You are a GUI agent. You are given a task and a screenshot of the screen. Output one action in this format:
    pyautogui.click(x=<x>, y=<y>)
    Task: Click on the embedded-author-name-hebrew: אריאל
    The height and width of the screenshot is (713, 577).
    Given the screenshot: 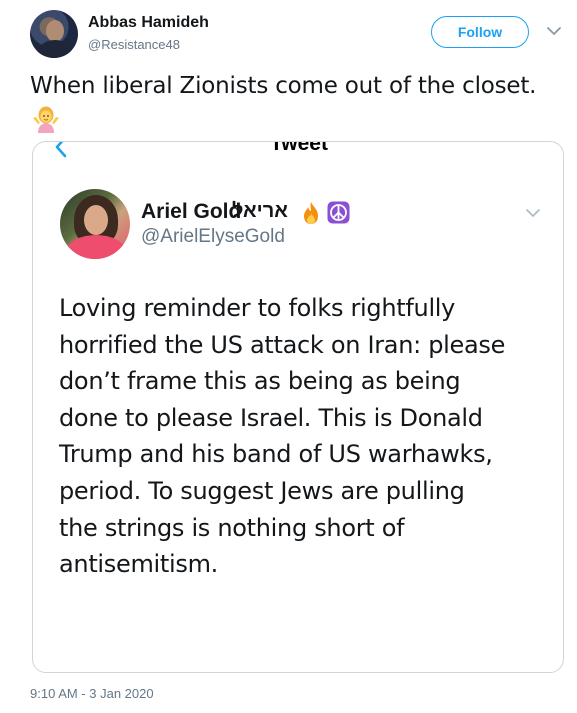 What is the action you would take?
    pyautogui.click(x=260, y=211)
    